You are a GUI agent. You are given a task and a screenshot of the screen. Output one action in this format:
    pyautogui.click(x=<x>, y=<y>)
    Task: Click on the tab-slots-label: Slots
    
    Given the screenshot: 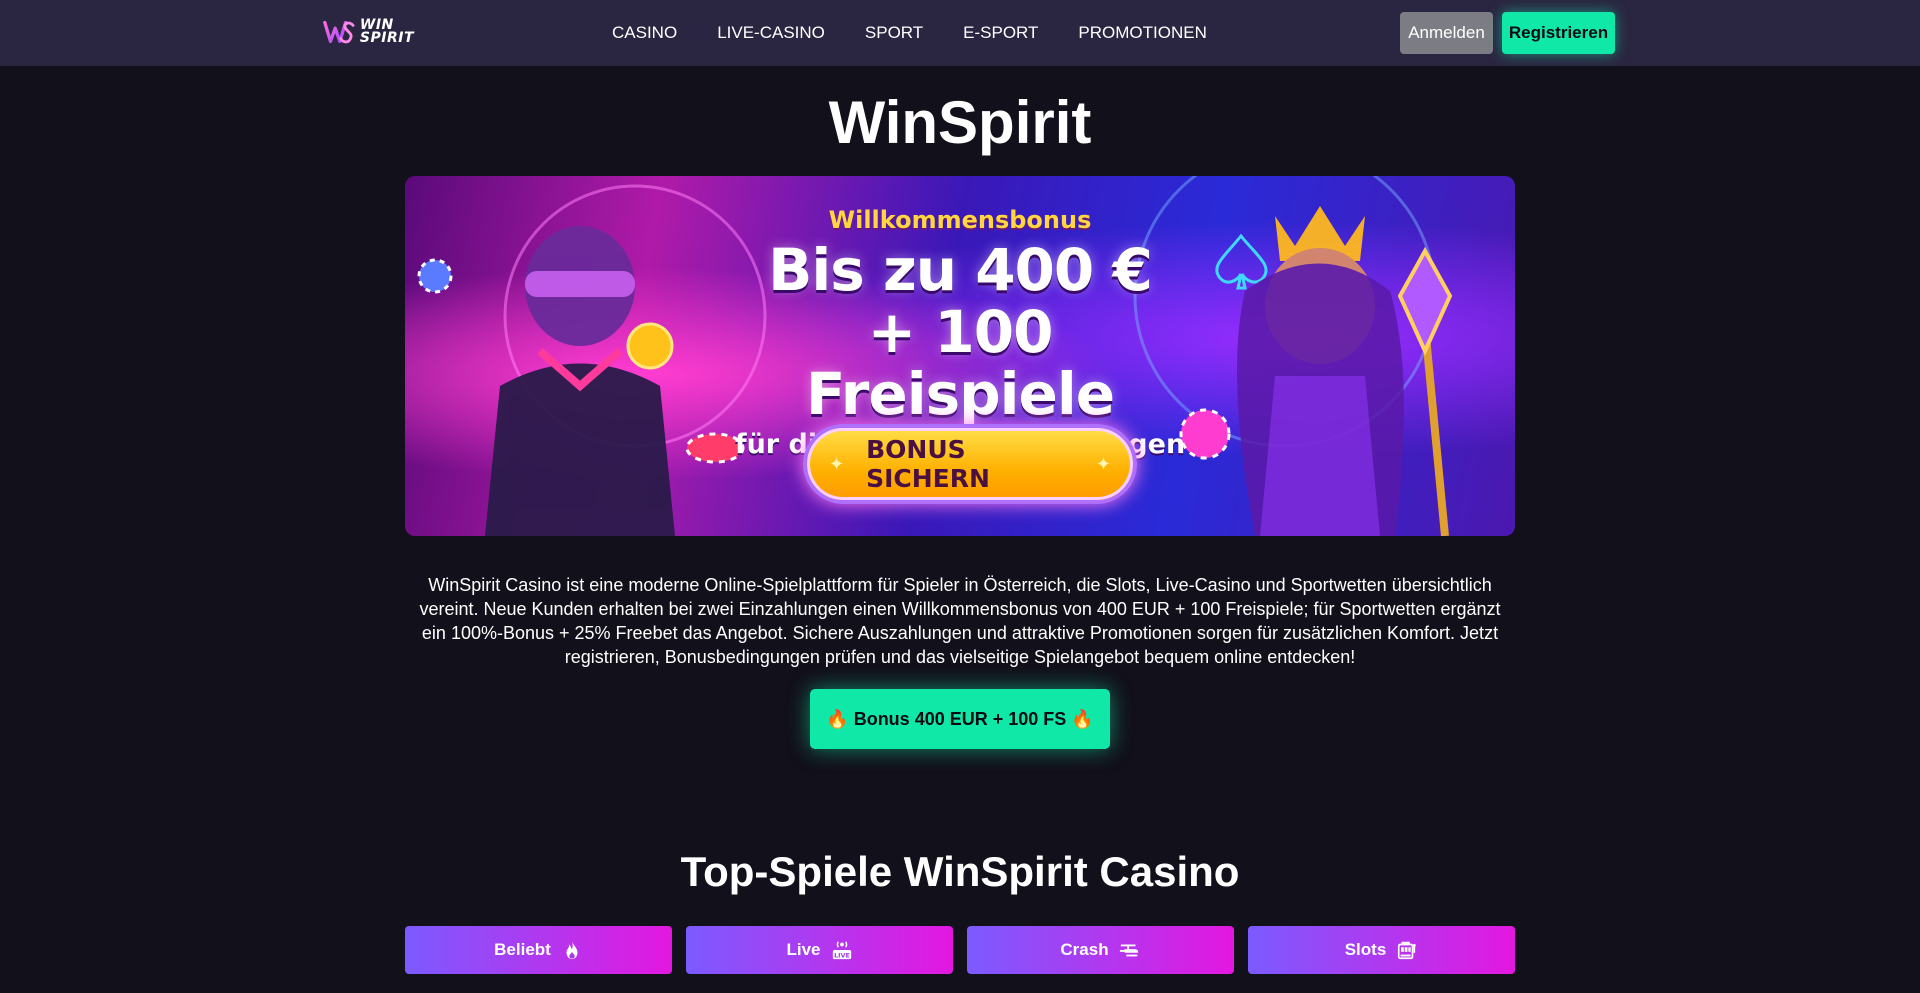 What is the action you would take?
    pyautogui.click(x=1365, y=949)
    